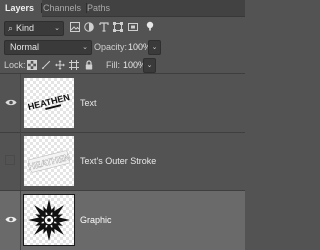 This screenshot has width=320, height=250. Describe the element at coordinates (15, 65) in the screenshot. I see `lock-label: Lock:` at that location.